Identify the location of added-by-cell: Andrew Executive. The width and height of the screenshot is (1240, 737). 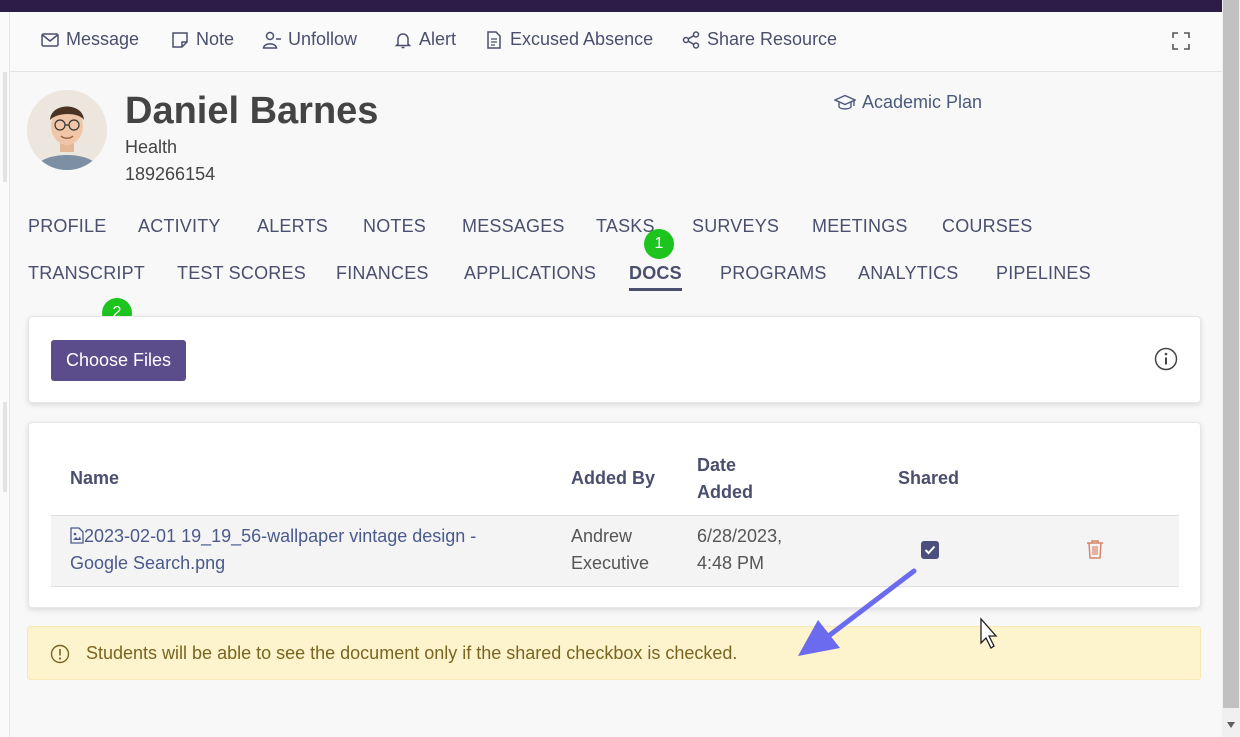
(610, 550).